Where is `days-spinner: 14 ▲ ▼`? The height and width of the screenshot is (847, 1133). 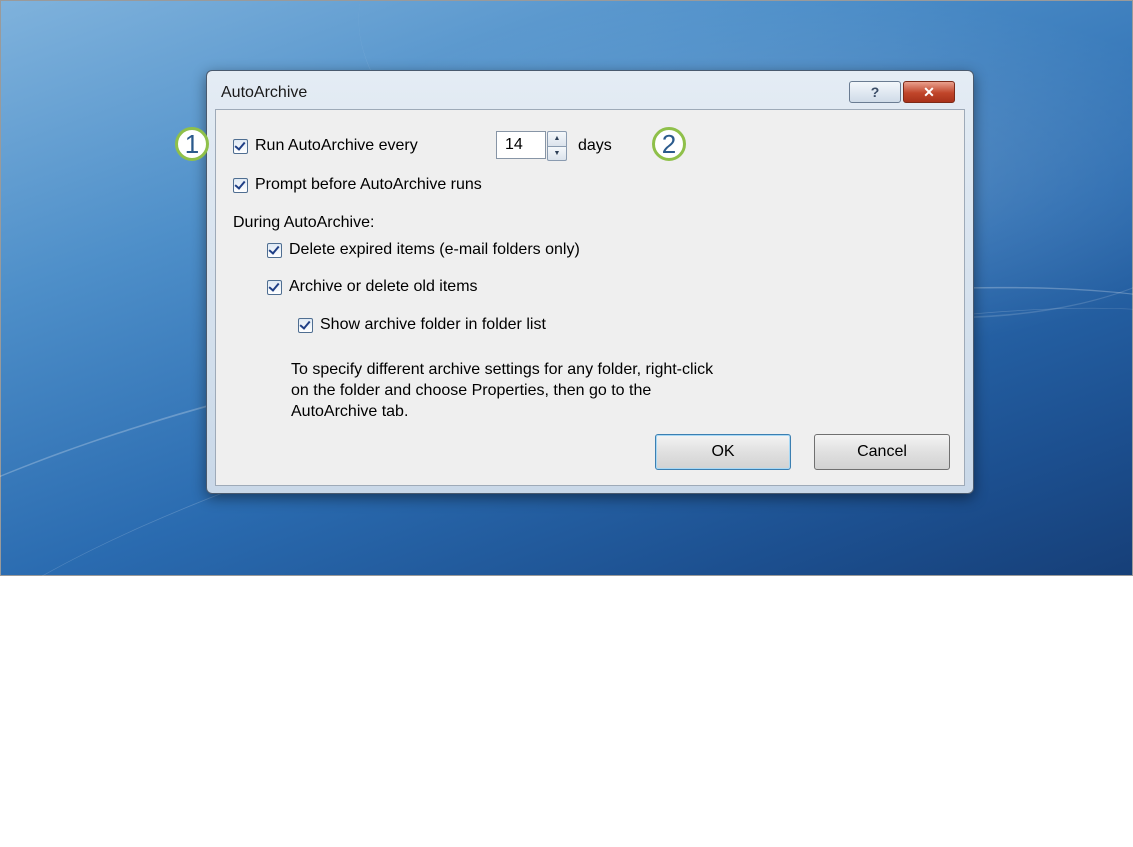 days-spinner: 14 ▲ ▼ is located at coordinates (534, 146).